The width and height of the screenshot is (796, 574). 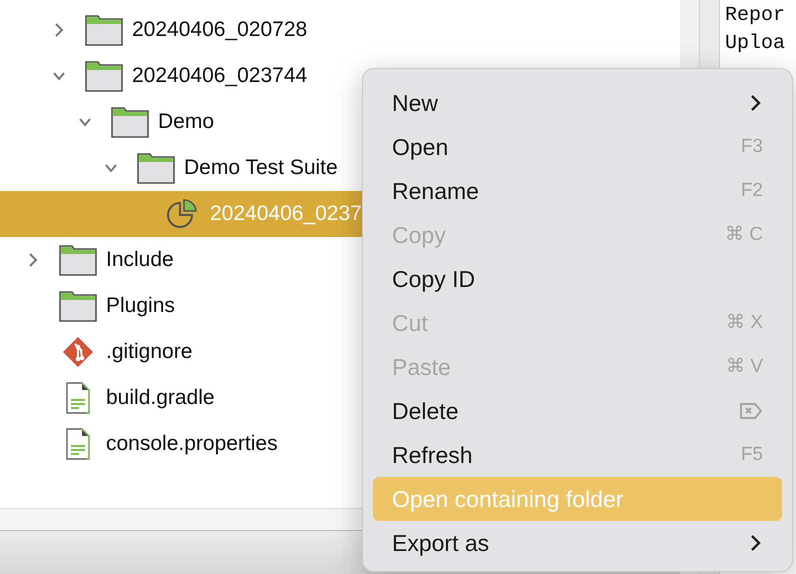 What do you see at coordinates (220, 76) in the screenshot?
I see `tree-item-label: 20240406_023744` at bounding box center [220, 76].